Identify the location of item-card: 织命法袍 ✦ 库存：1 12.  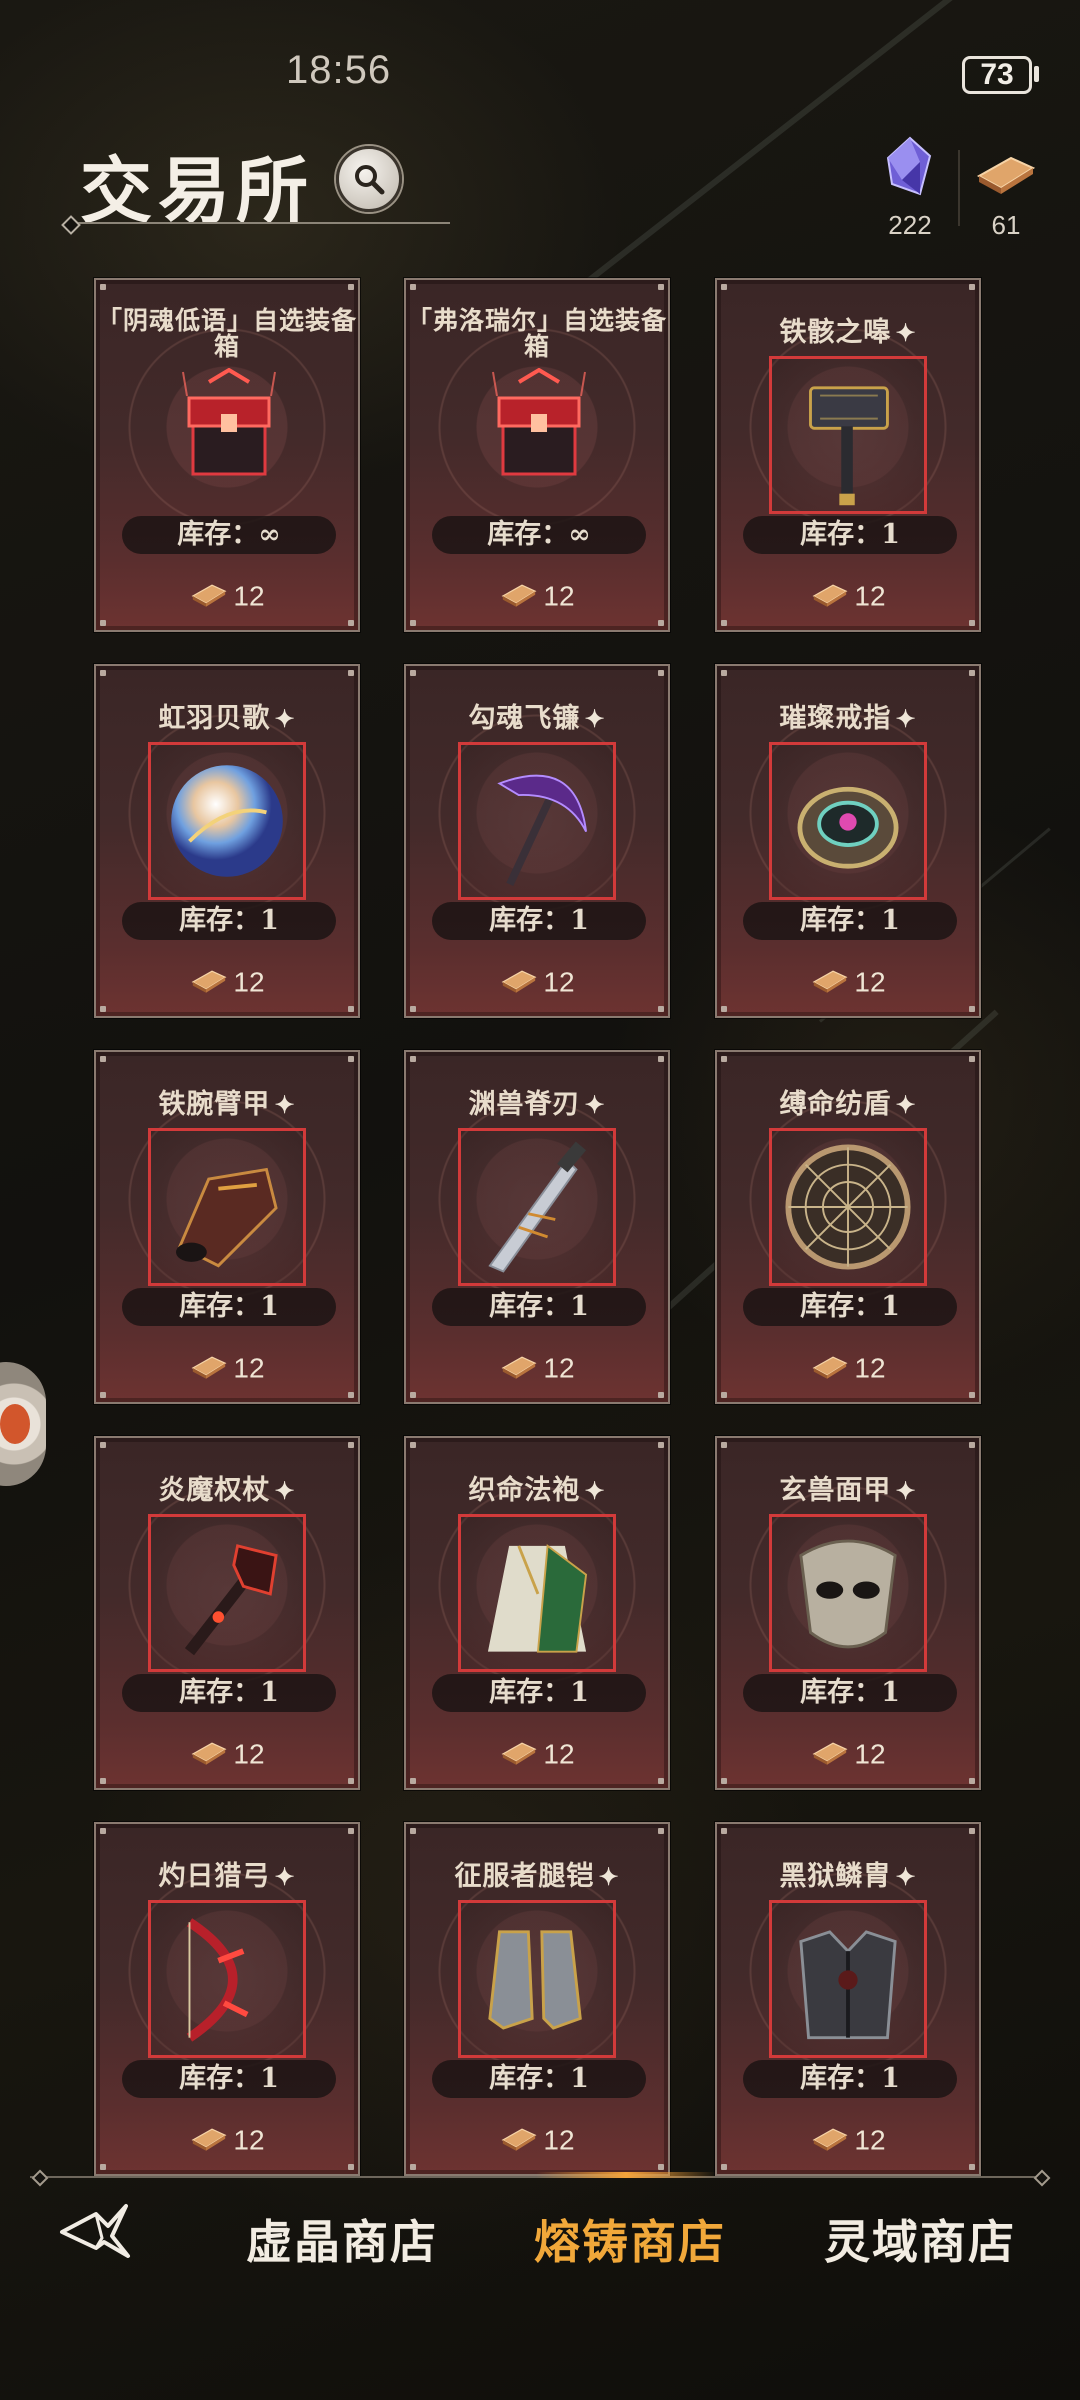
(537, 1613).